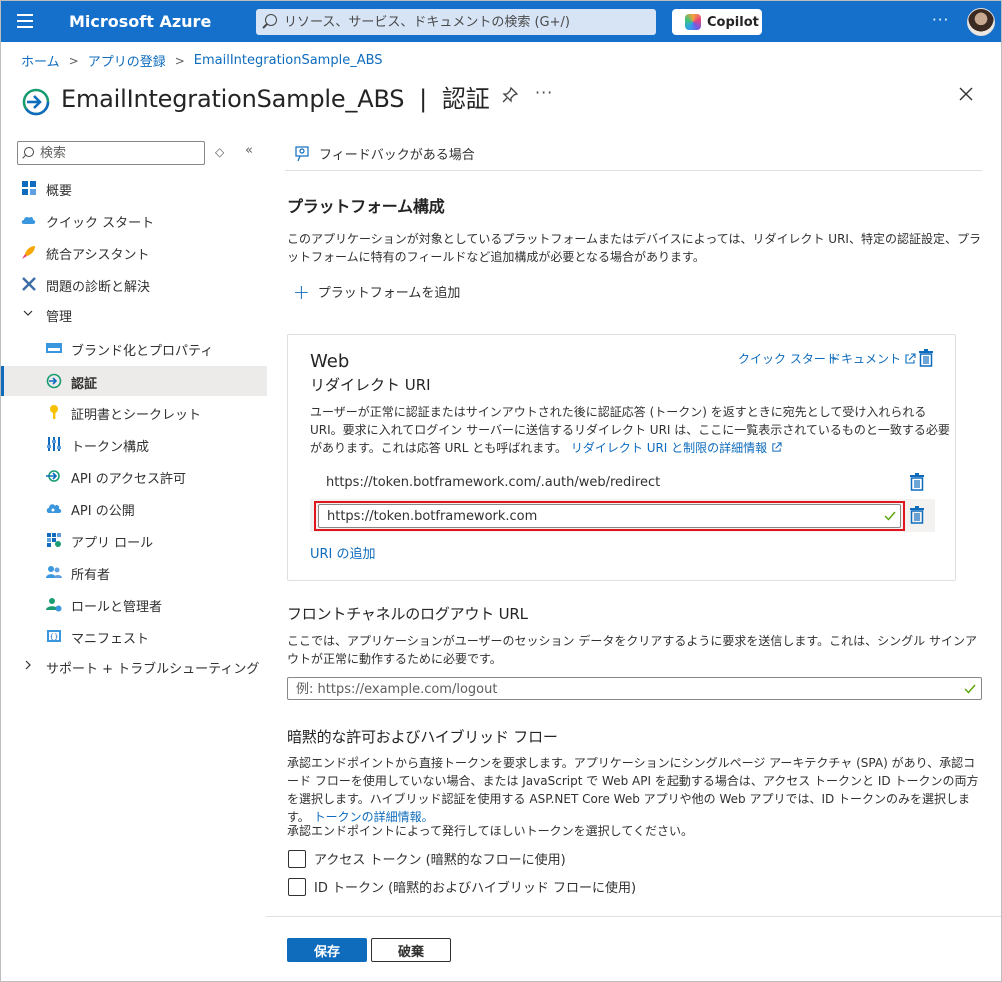  Describe the element at coordinates (59, 191) in the screenshot. I see `sidebar-item-label: 概要` at that location.